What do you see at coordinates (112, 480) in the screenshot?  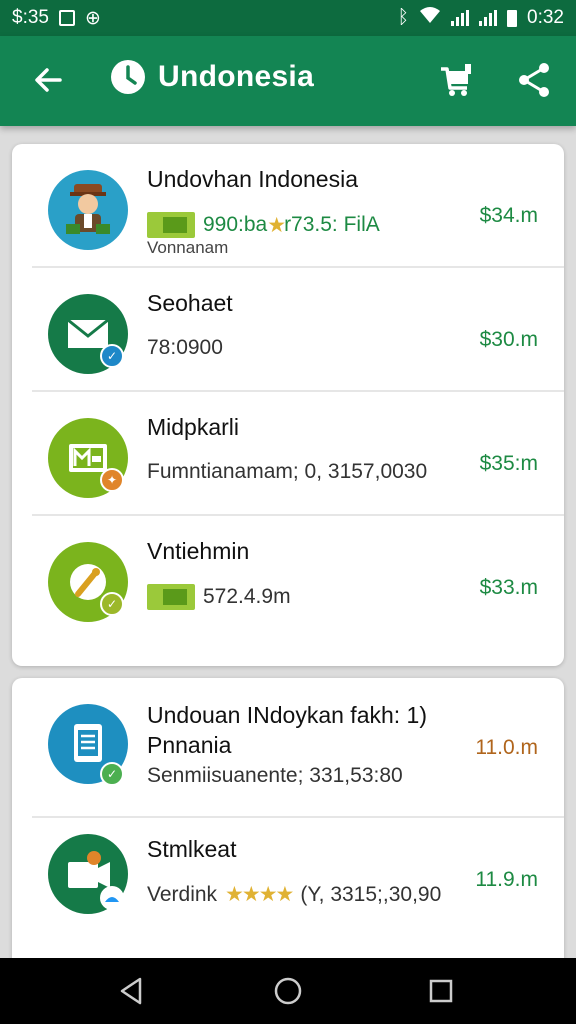 I see `status-badge-icon: ✦` at bounding box center [112, 480].